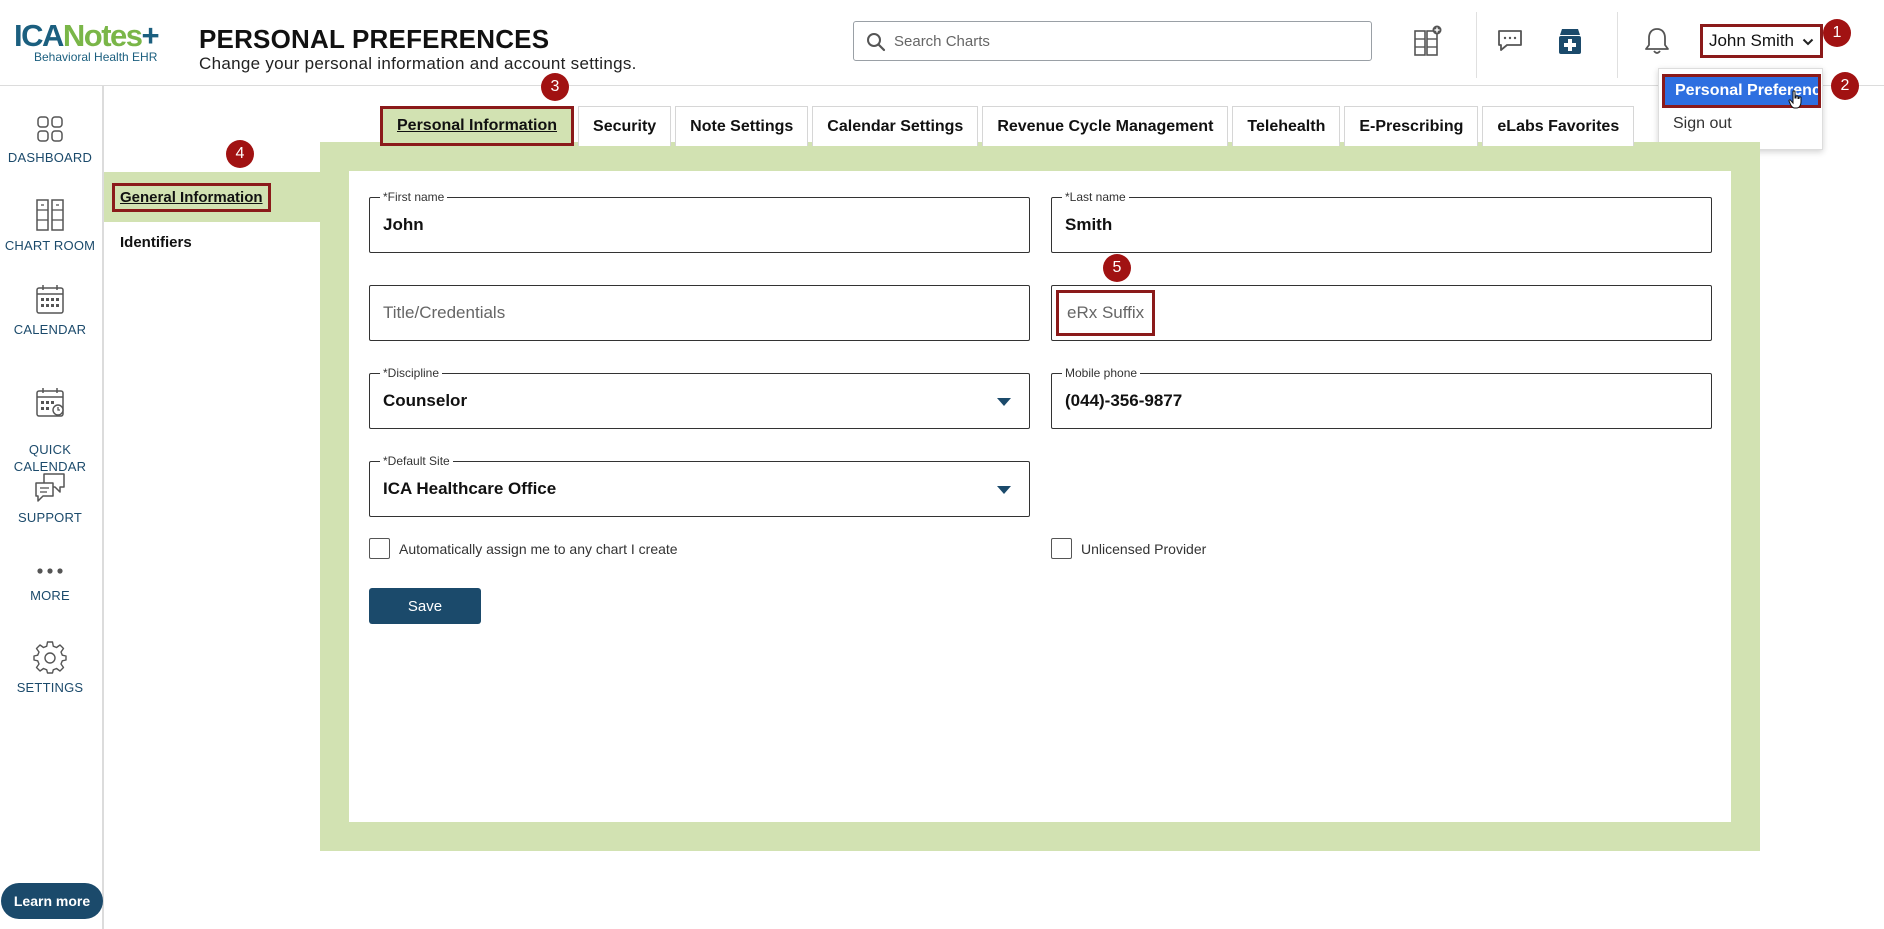 This screenshot has height=929, width=1884. I want to click on nav-label: DASHBOARD, so click(50, 157).